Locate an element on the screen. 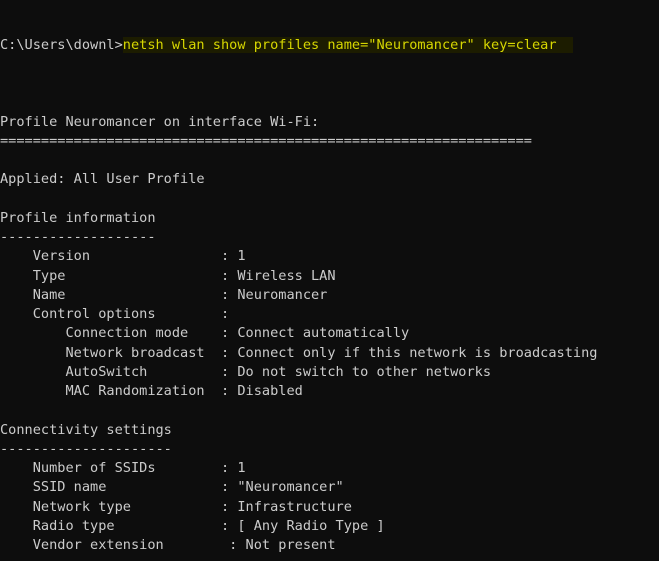 This screenshot has height=561, width=659. prompt-path: C:\Users\downl> is located at coordinates (61, 44).